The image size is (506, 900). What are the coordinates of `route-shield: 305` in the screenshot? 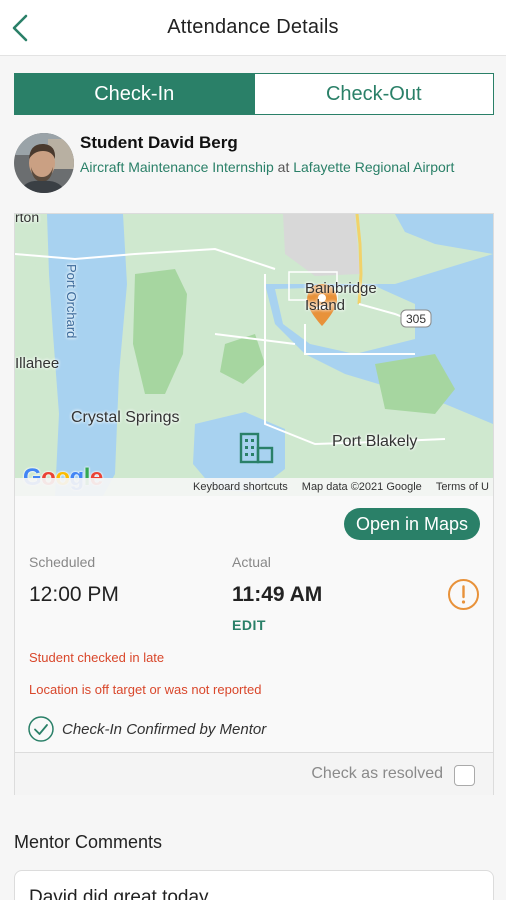 It's located at (416, 319).